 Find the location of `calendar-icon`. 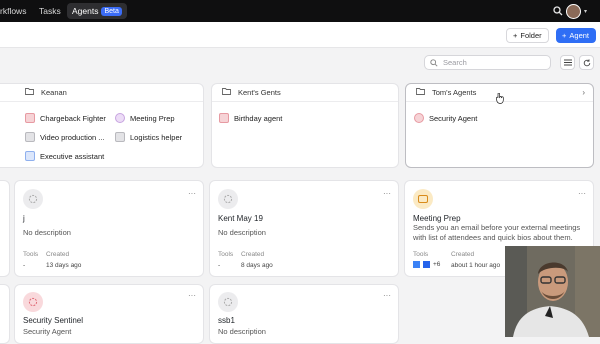

calendar-icon is located at coordinates (30, 156).